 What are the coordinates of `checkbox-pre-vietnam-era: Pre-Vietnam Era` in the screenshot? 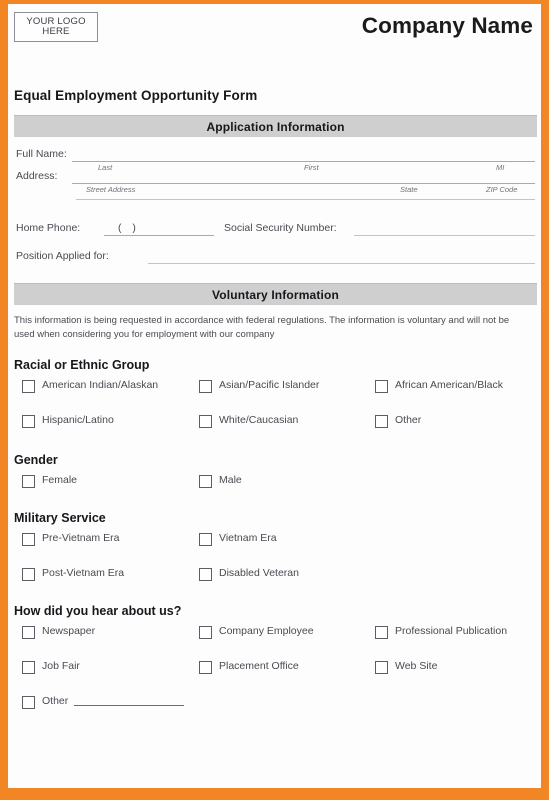 It's located at (70, 539).